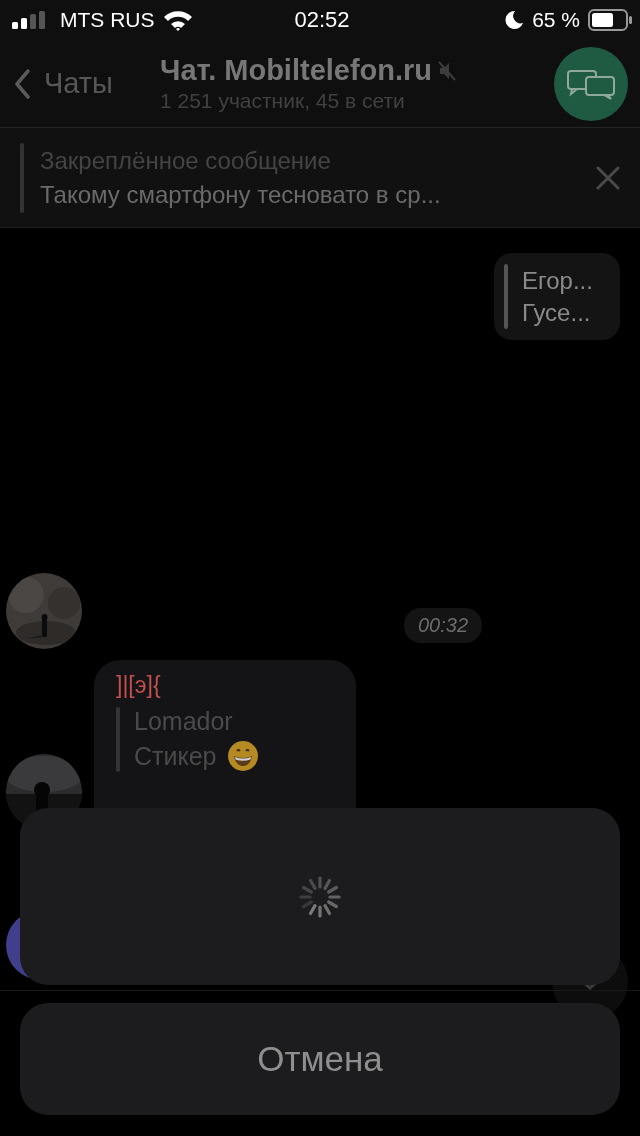 The width and height of the screenshot is (640, 1136). I want to click on grin-emoji-icon, so click(242, 756).